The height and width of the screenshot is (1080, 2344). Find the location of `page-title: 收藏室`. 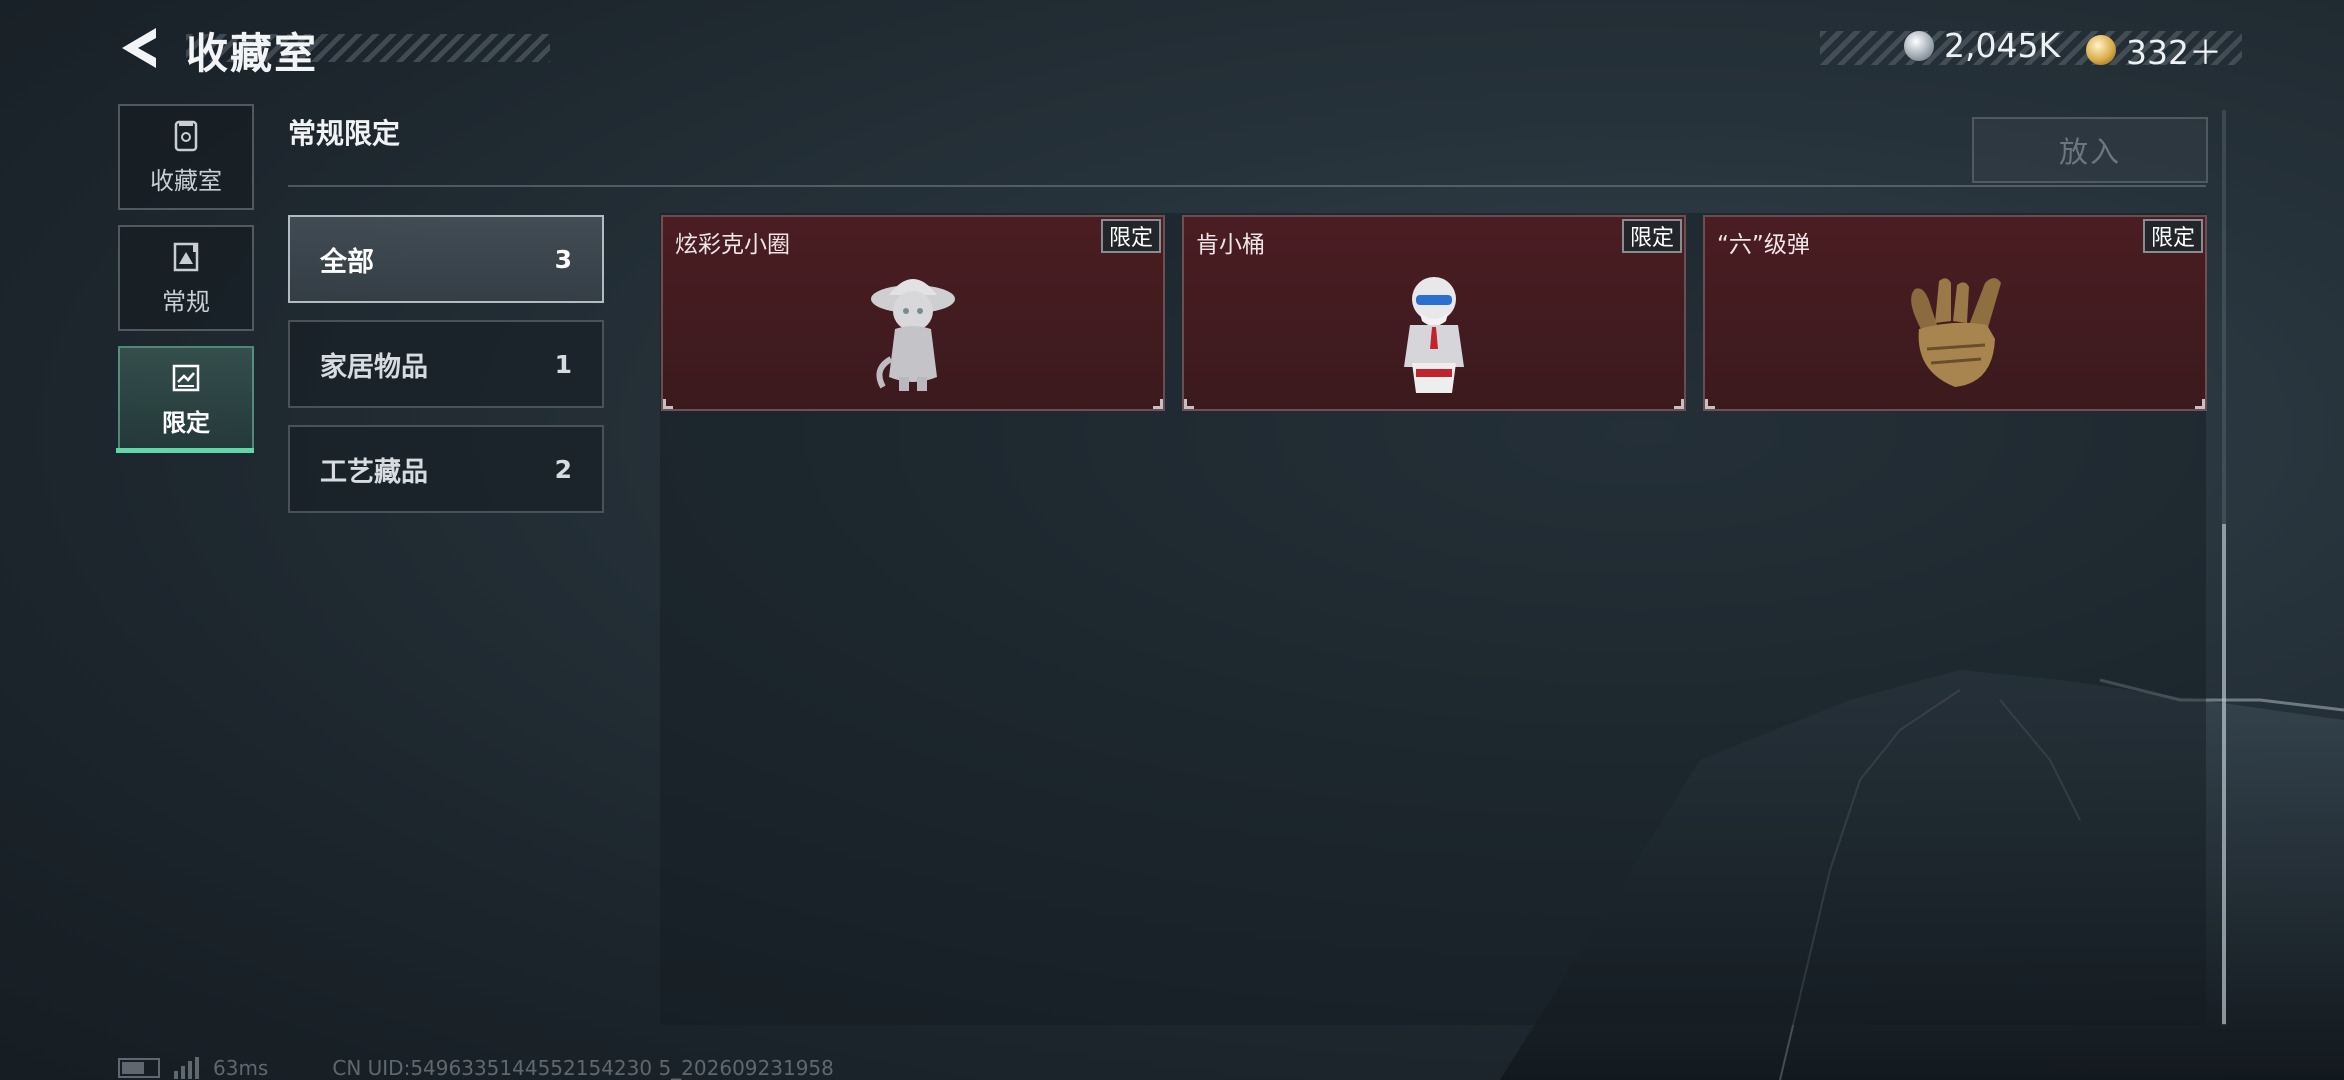

page-title: 收藏室 is located at coordinates (252, 53).